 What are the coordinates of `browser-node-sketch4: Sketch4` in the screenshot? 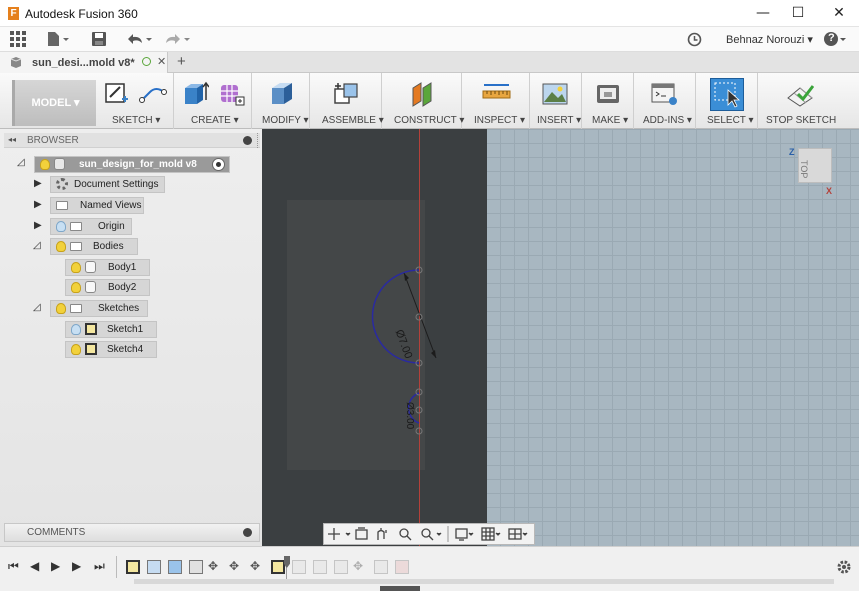 It's located at (111, 349).